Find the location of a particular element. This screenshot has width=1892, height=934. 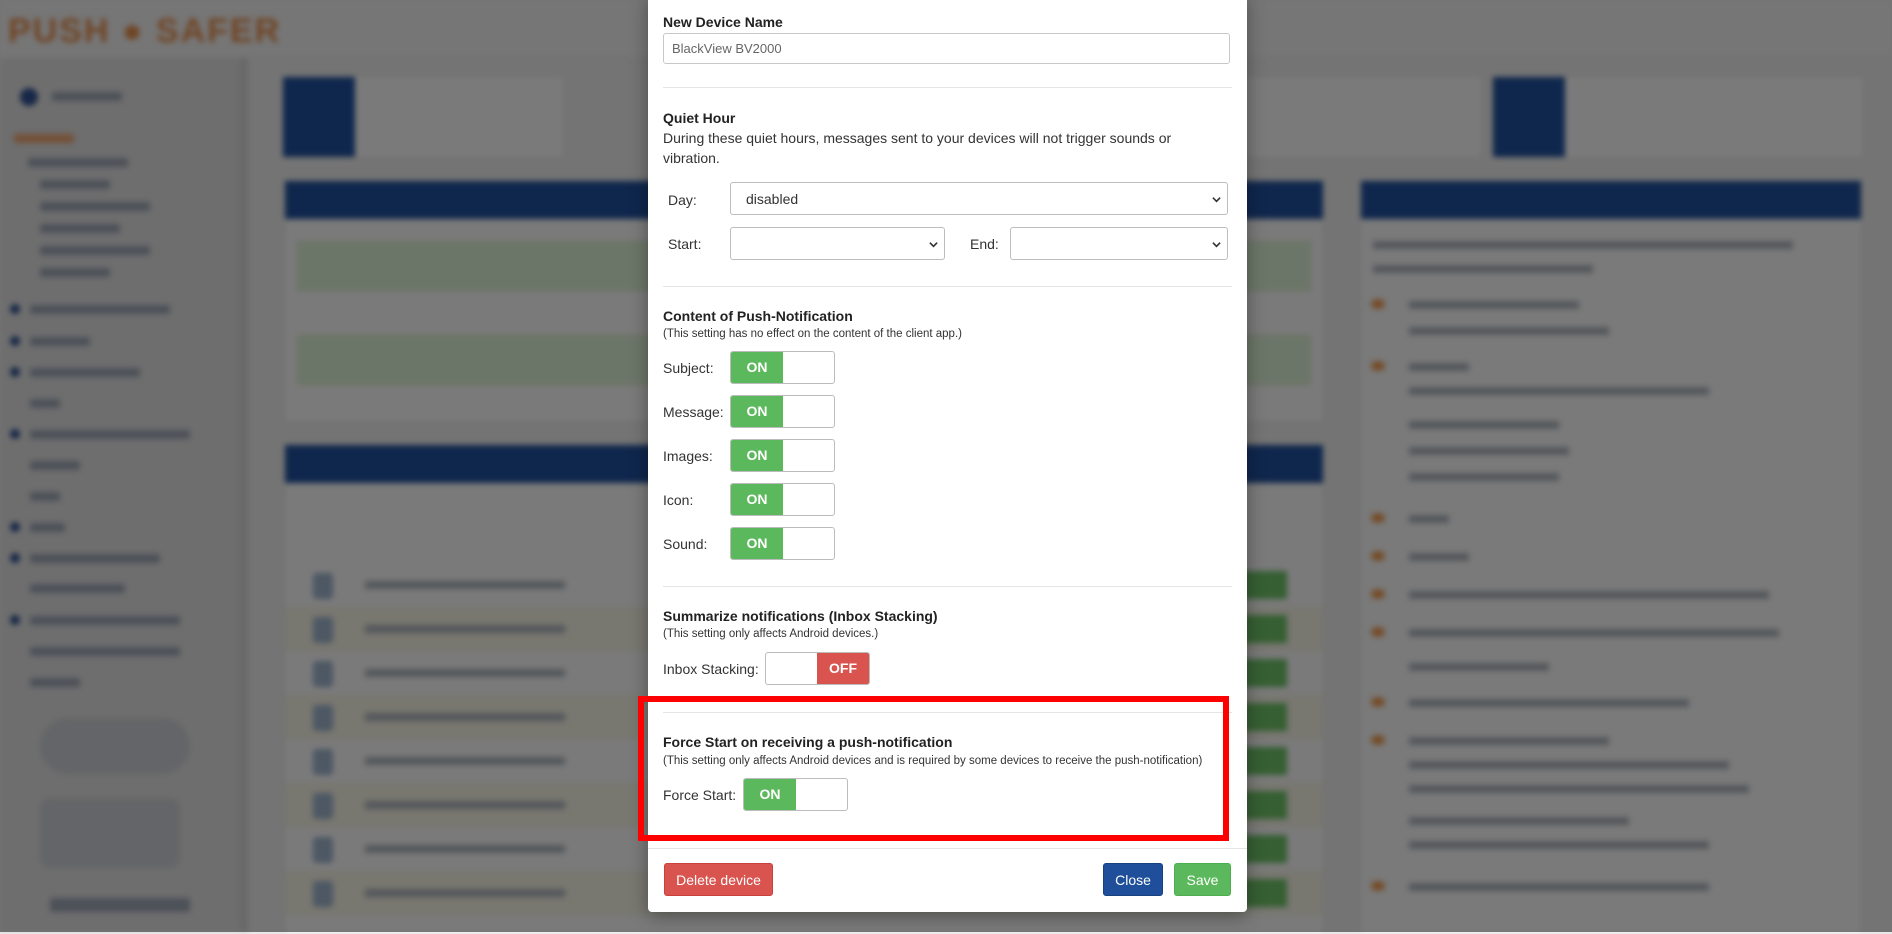

images-toggle: ON is located at coordinates (782, 455).